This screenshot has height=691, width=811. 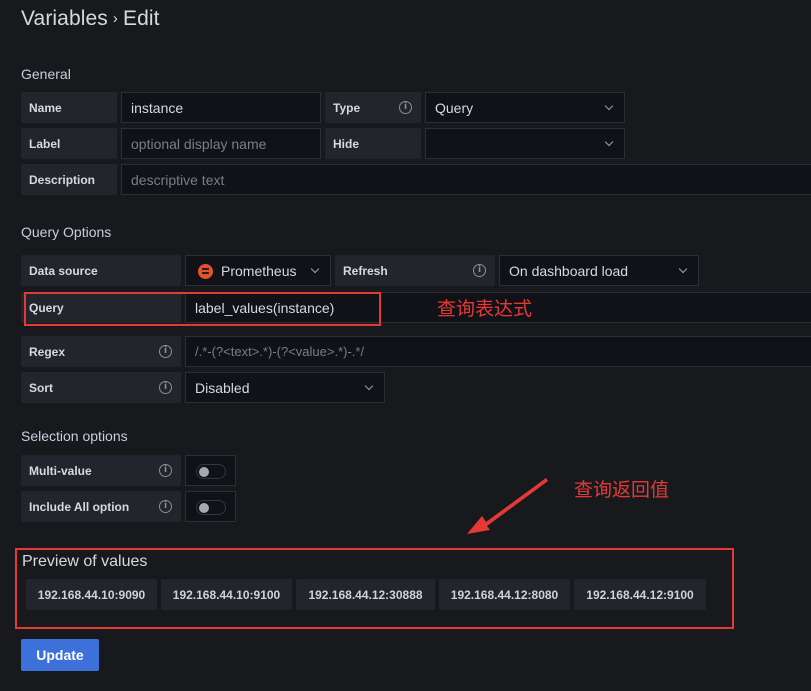 I want to click on multi-value-label-text: Multi-value, so click(x=60, y=470).